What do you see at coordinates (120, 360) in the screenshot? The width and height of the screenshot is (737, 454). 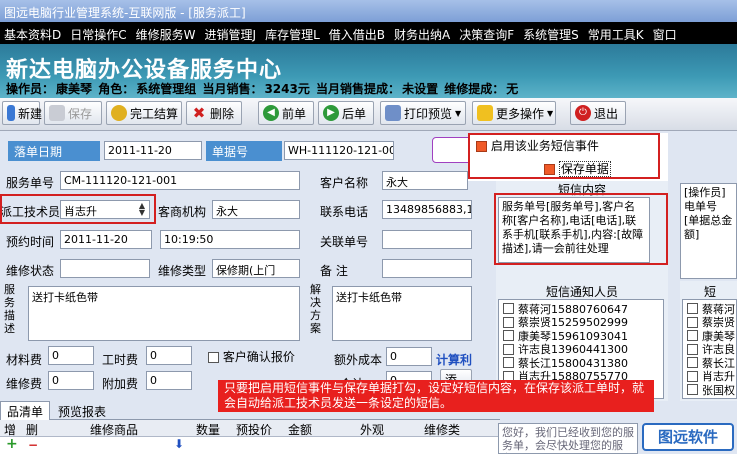 I see `labor-label: 工时费` at bounding box center [120, 360].